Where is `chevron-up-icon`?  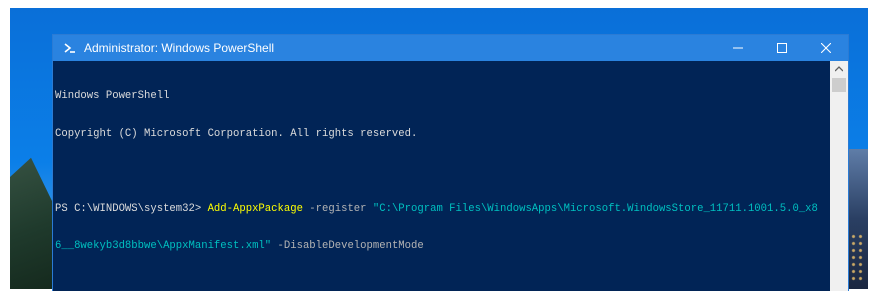
chevron-up-icon is located at coordinates (839, 69).